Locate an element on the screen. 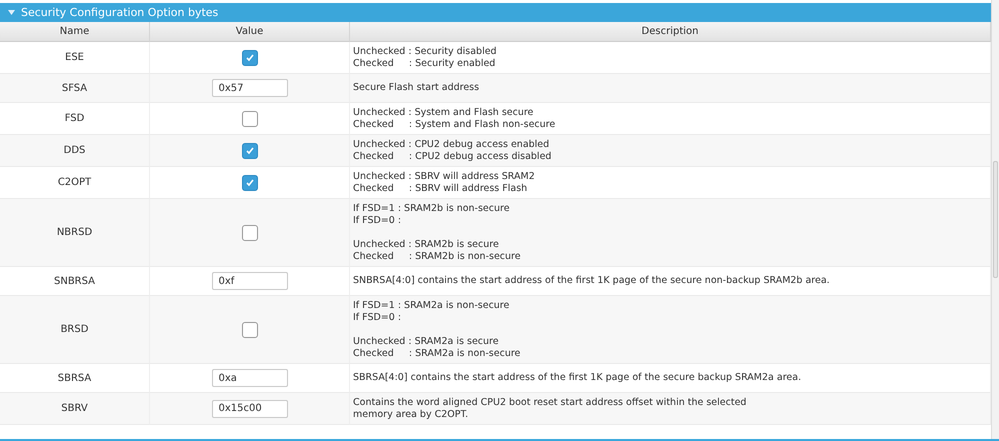 The width and height of the screenshot is (999, 441). column-header: Name is located at coordinates (75, 32).